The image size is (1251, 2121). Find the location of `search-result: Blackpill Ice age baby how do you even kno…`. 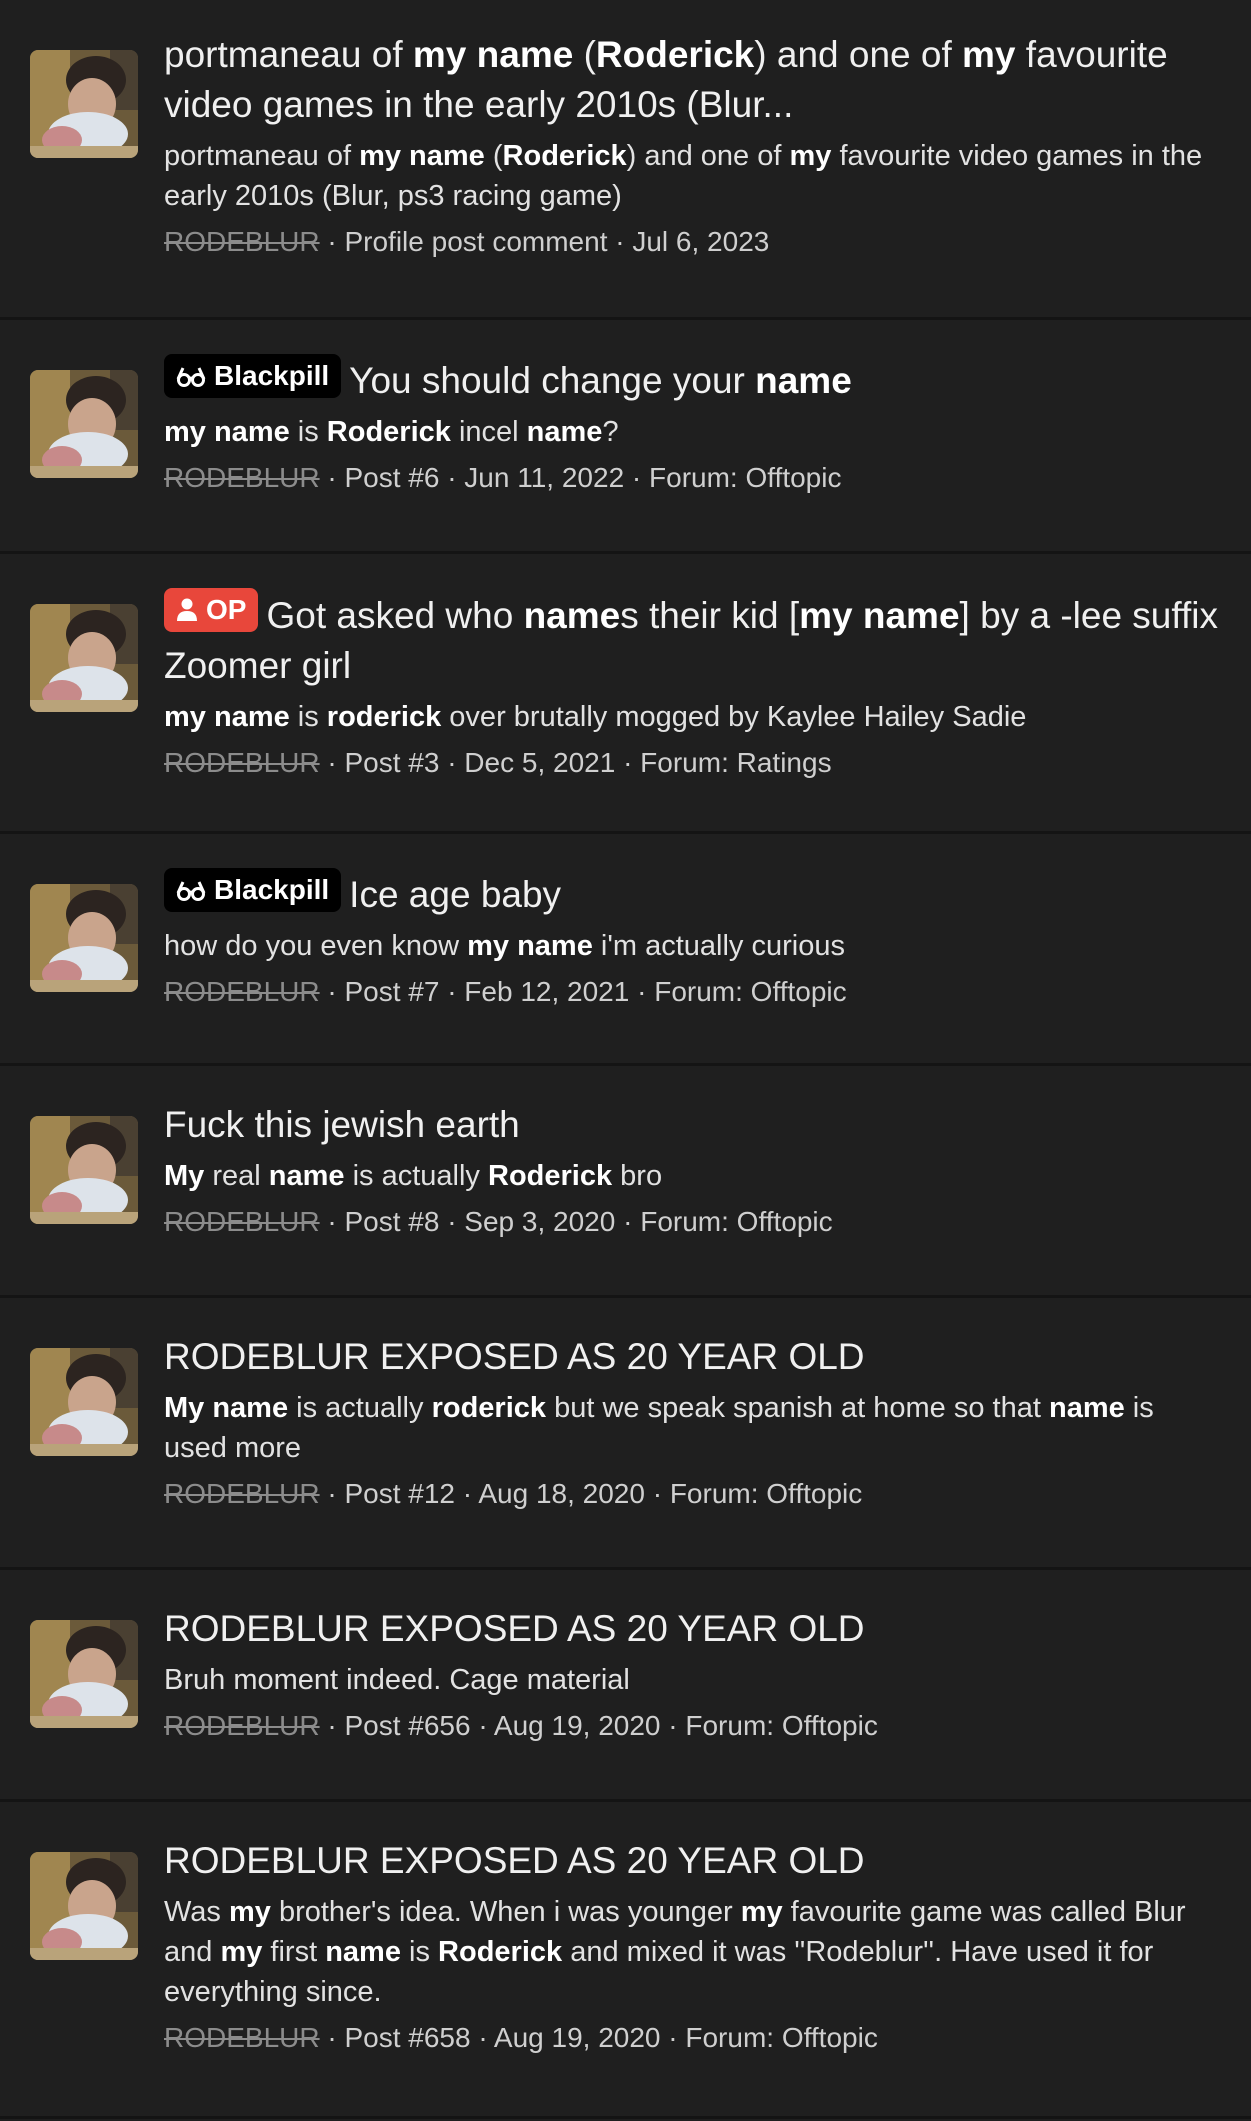

search-result: Blackpill Ice age baby how do you even kno… is located at coordinates (625, 950).